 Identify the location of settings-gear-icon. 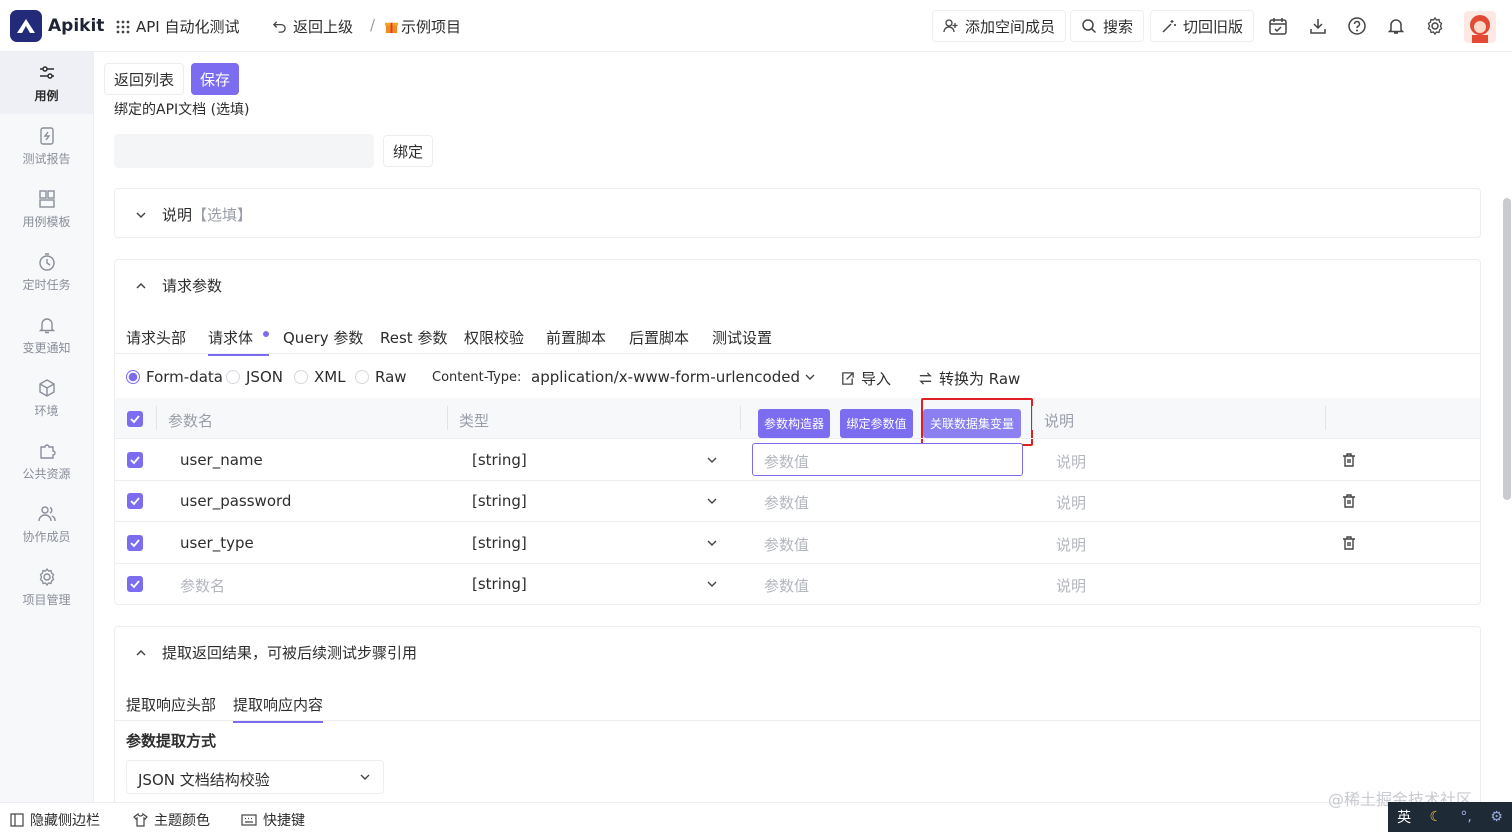
(1435, 26).